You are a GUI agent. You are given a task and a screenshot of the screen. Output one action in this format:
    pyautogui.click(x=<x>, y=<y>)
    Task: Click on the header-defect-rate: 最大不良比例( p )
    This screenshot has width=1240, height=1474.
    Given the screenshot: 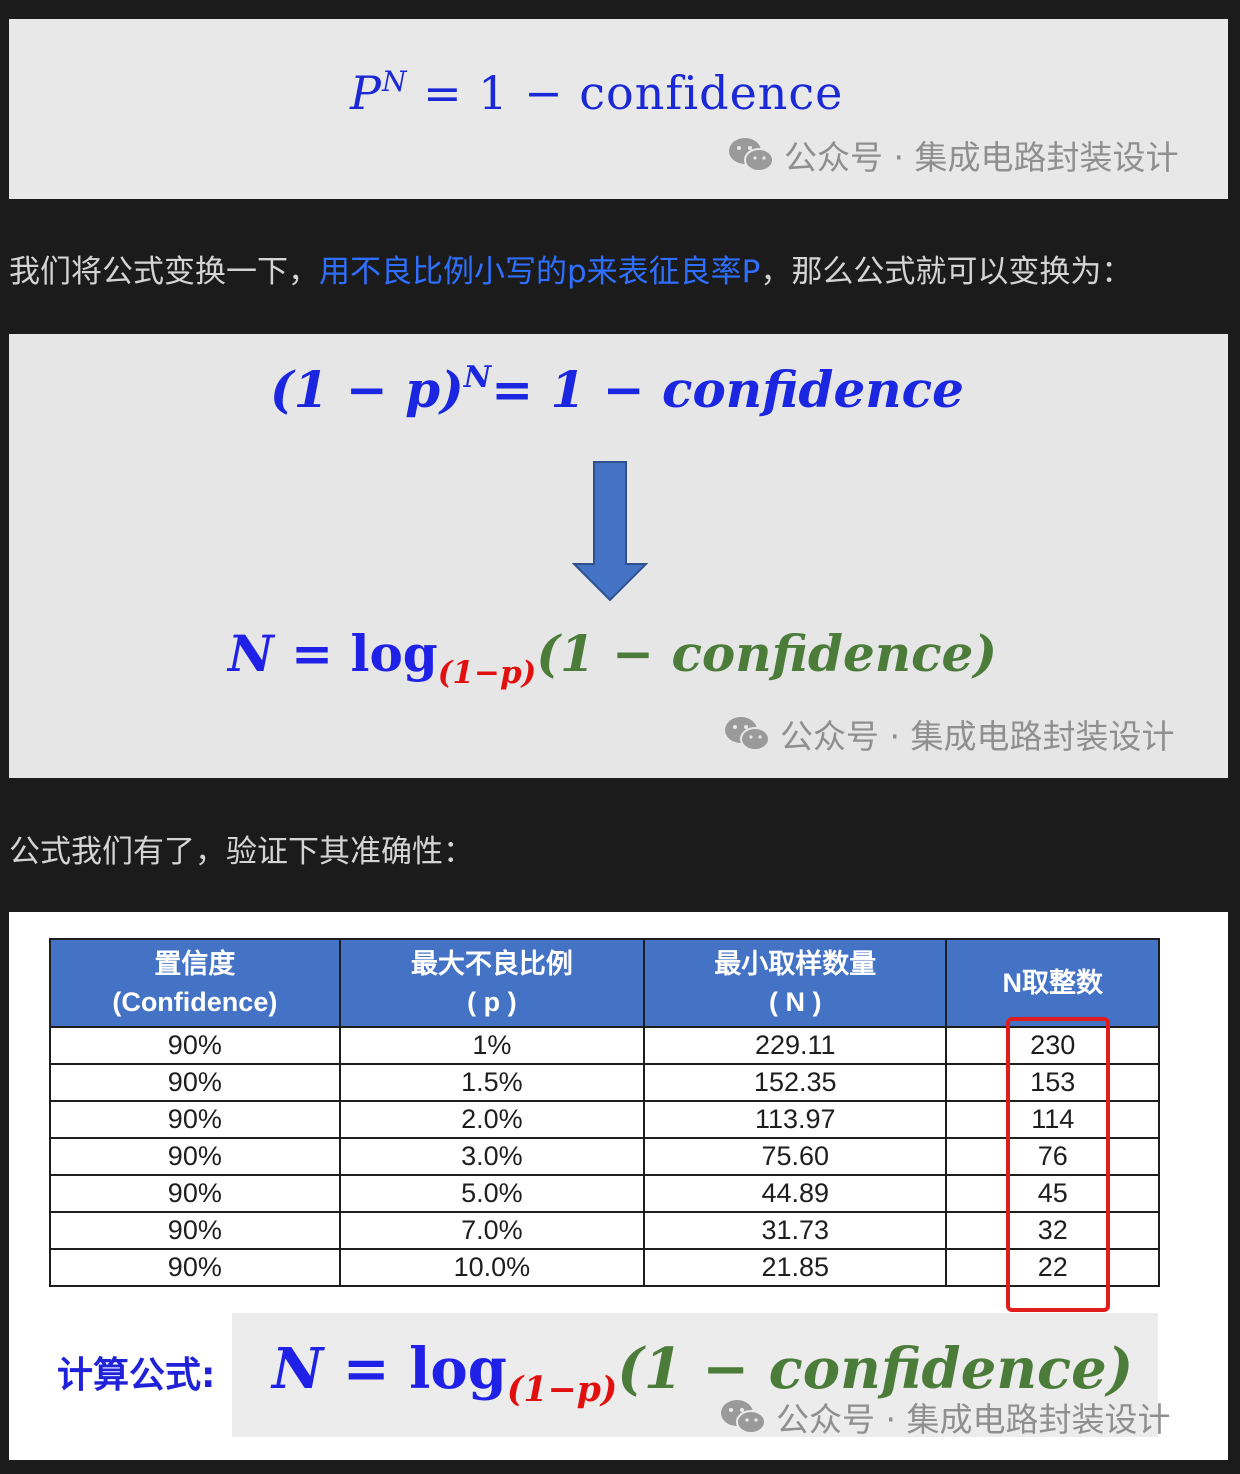 What is the action you would take?
    pyautogui.click(x=492, y=983)
    